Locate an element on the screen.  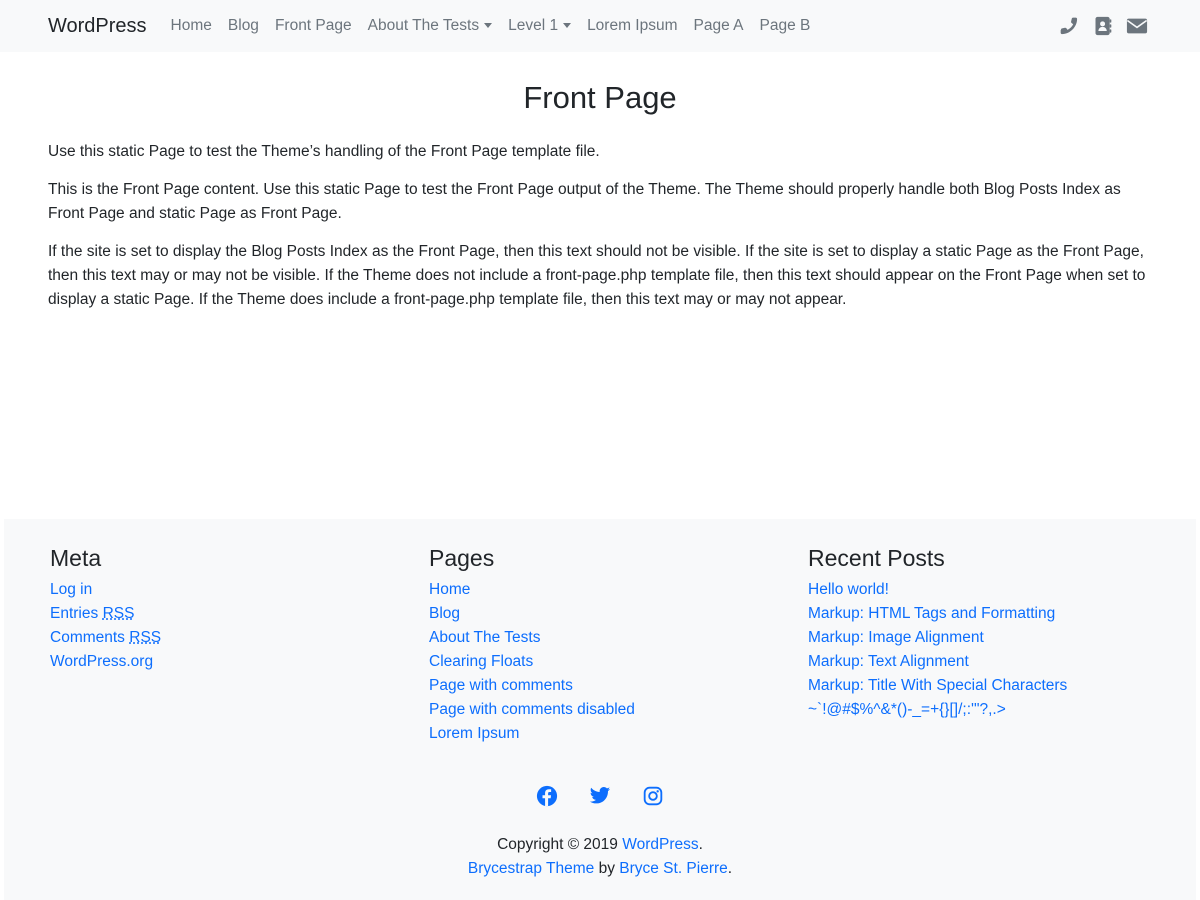
nav-item-label: Page B is located at coordinates (785, 25).